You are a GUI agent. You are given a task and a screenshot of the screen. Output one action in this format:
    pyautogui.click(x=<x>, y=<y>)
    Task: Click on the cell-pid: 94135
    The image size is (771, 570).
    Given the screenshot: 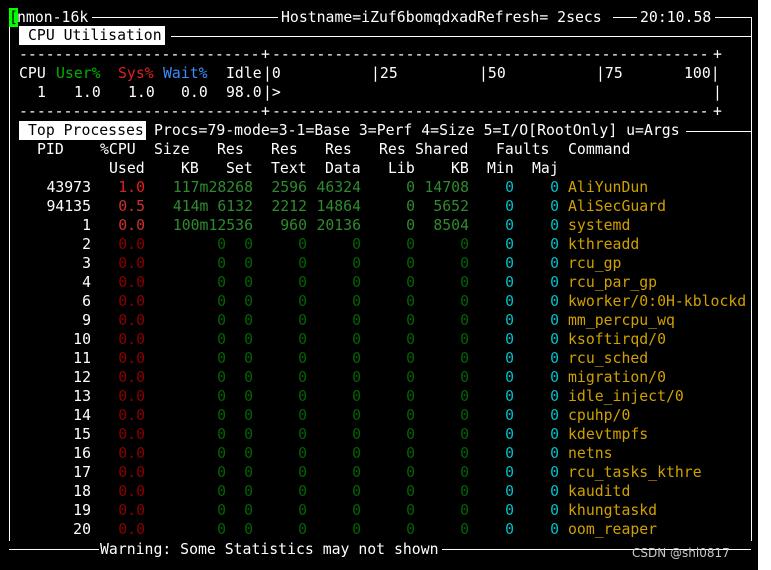 What is the action you would take?
    pyautogui.click(x=68, y=206)
    